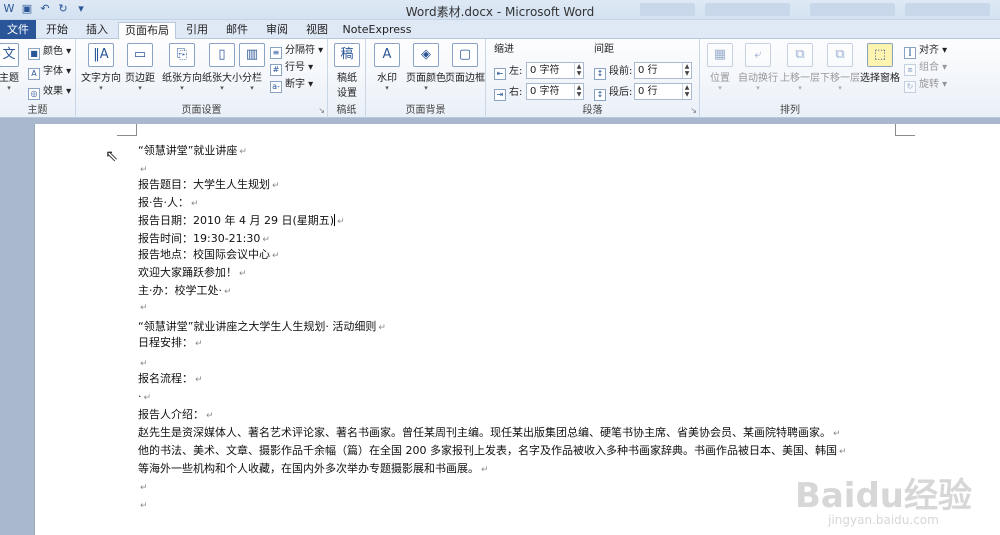  Describe the element at coordinates (204, 239) in the screenshot. I see `document-line: 报告时间：19:30-21:30 ↵` at that location.